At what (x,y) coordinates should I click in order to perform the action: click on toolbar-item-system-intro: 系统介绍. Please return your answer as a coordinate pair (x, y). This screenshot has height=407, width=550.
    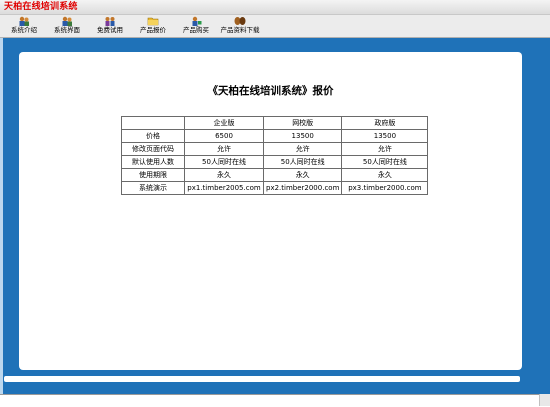
    Looking at the image, I should click on (24, 26).